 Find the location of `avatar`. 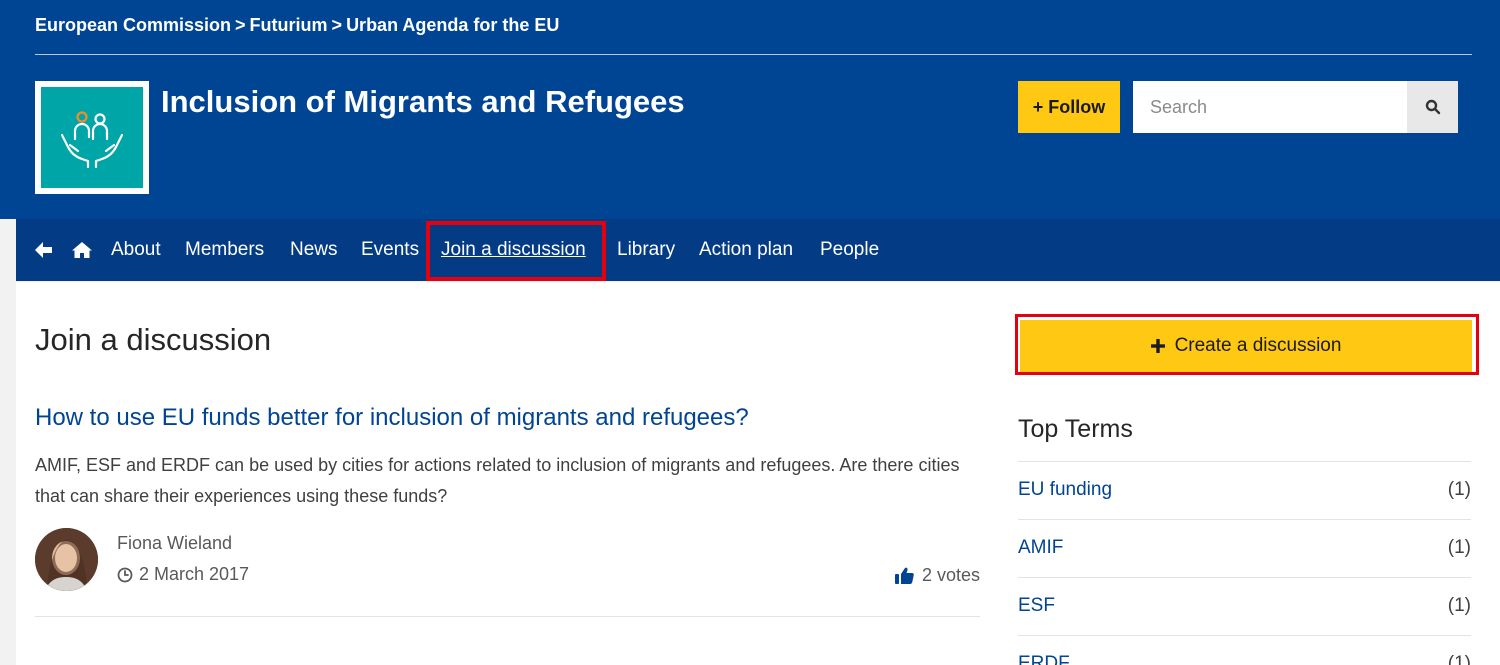

avatar is located at coordinates (66, 559).